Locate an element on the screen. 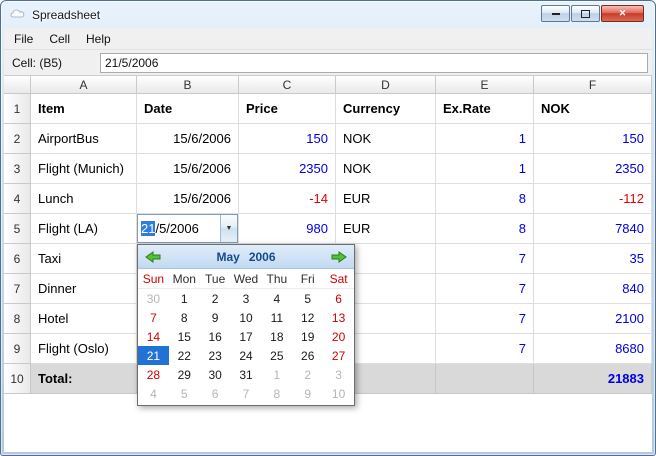 This screenshot has height=456, width=656. next-month-button is located at coordinates (339, 257).